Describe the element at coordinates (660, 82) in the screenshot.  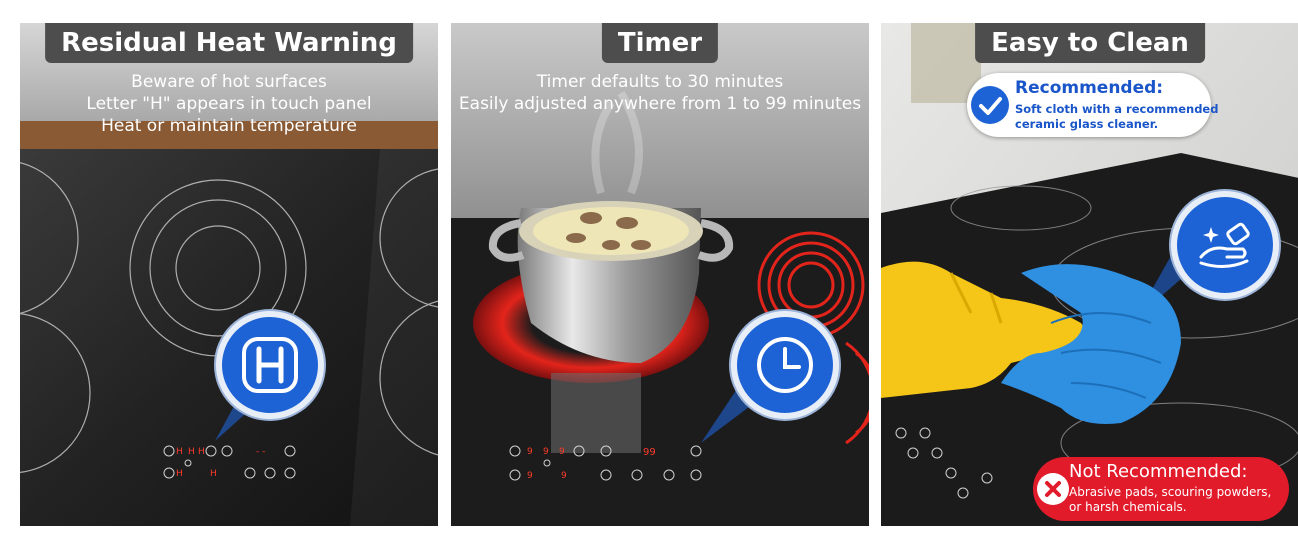
I see `description-line: Timer defaults to 30 minutes` at that location.